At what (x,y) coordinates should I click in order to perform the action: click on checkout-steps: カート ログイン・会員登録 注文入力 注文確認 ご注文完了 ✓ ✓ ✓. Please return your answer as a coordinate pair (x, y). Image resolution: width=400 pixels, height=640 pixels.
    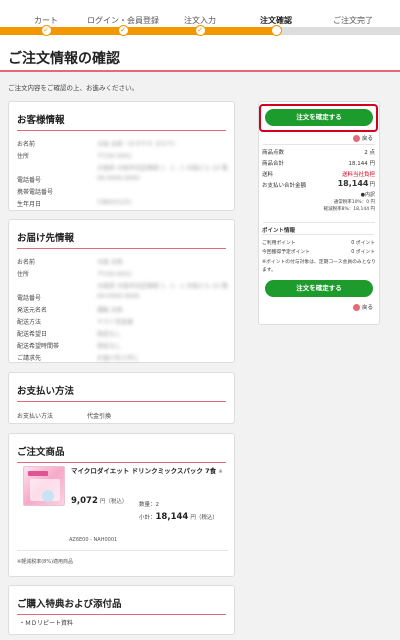
    Looking at the image, I should click on (200, 18).